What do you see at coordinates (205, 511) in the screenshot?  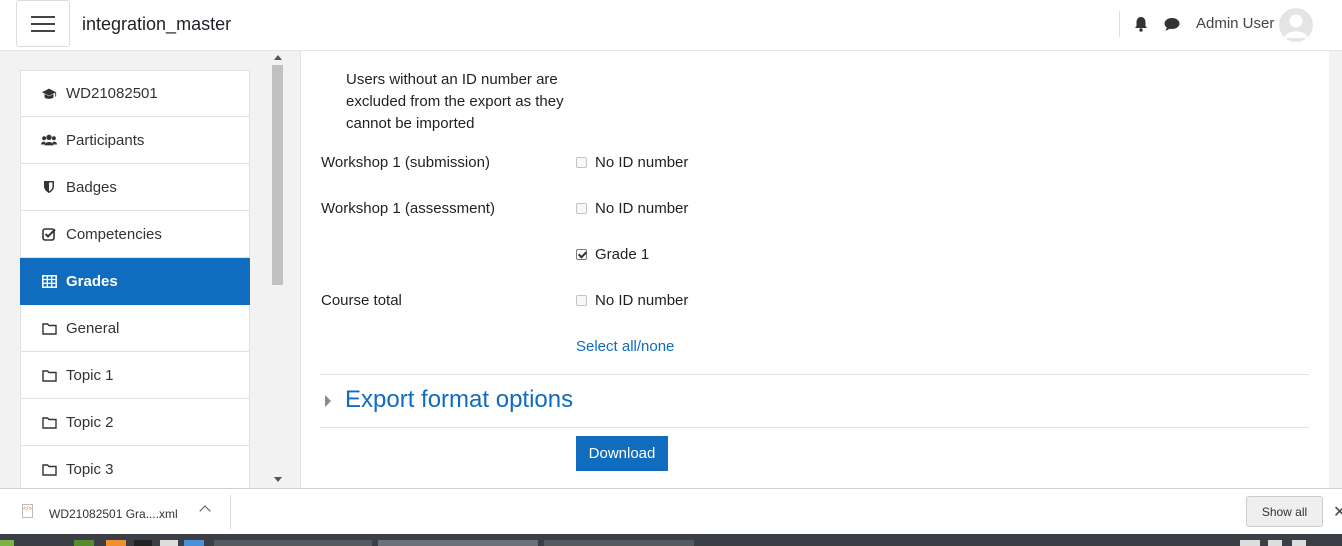 I see `chevron-up-icon` at bounding box center [205, 511].